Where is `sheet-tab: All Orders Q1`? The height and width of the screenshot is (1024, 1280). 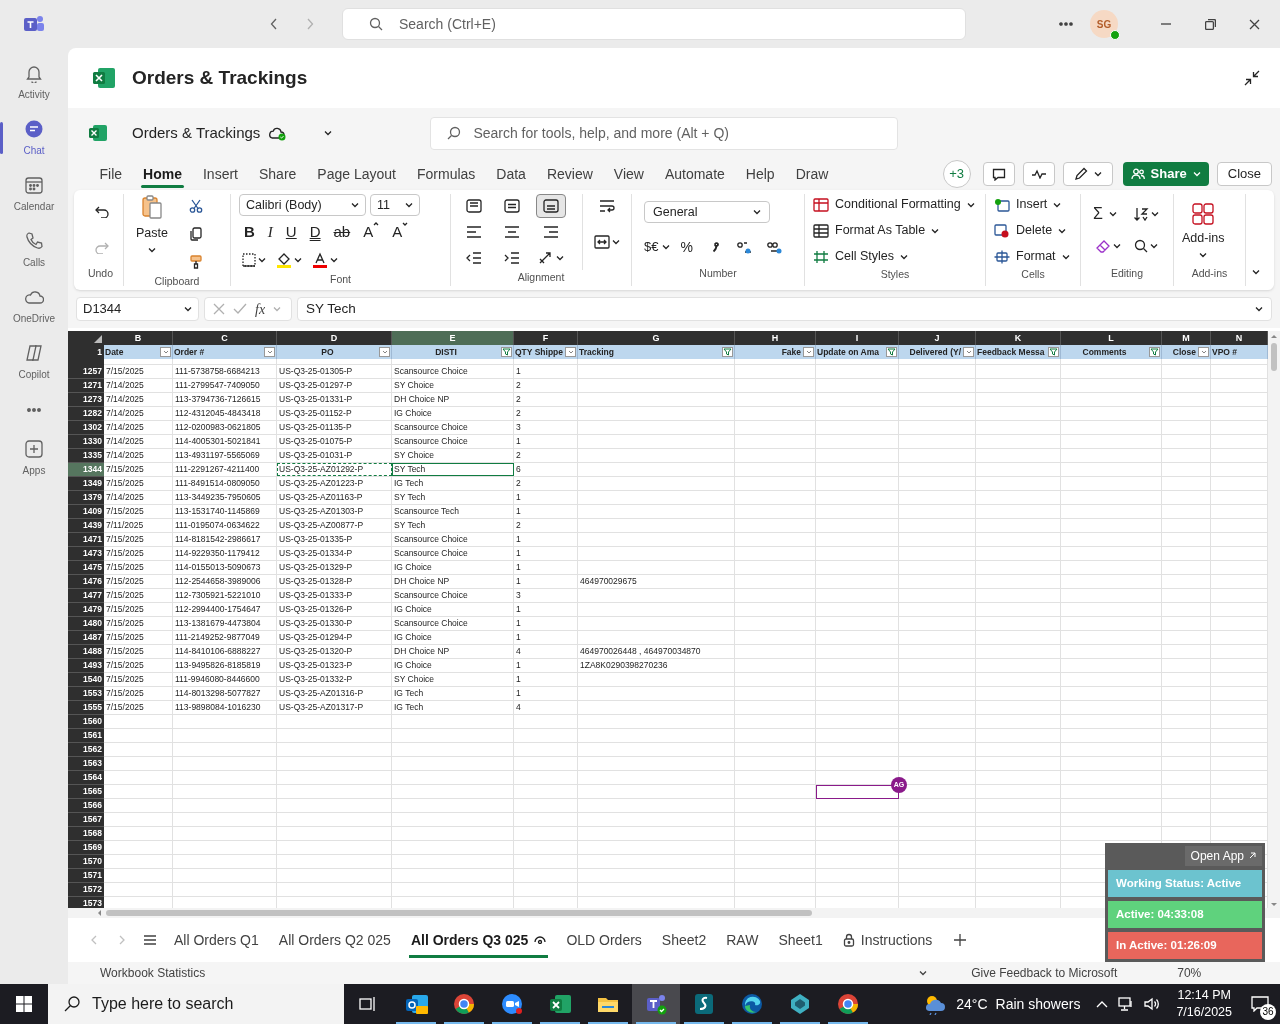 sheet-tab: All Orders Q1 is located at coordinates (216, 940).